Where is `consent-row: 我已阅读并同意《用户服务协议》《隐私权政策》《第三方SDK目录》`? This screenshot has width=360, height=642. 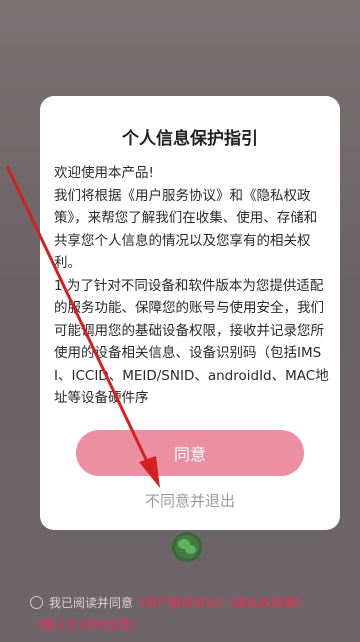 consent-row: 我已阅读并同意《用户服务协议》《隐私权政策》《第三方SDK目录》 is located at coordinates (190, 614).